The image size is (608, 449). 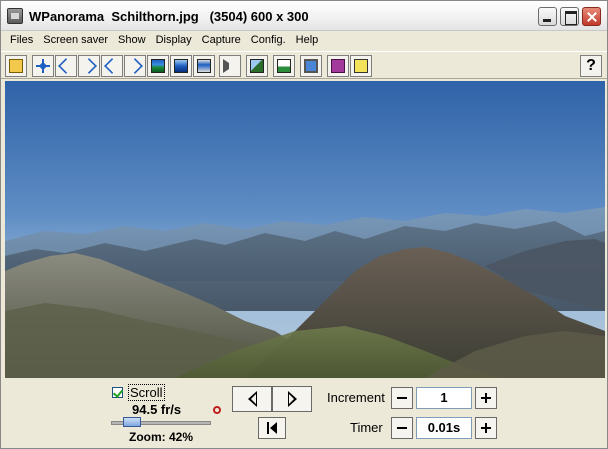 What do you see at coordinates (15, 16) in the screenshot?
I see `app-icon` at bounding box center [15, 16].